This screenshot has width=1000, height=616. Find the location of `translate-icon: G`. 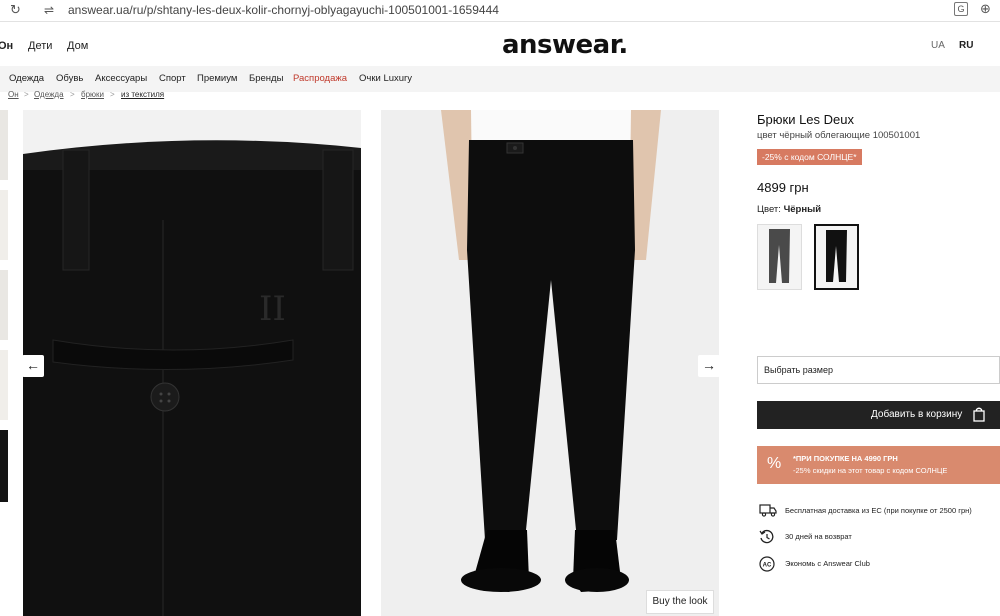

translate-icon: G is located at coordinates (961, 9).